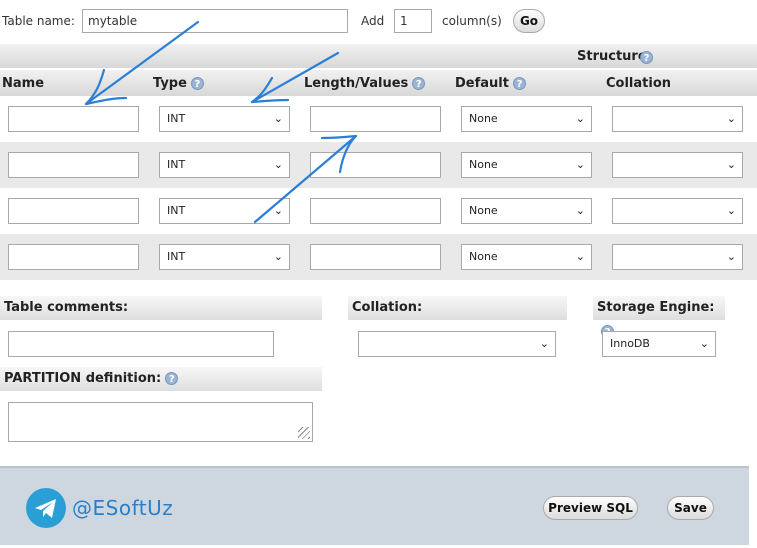 This screenshot has height=548, width=757. I want to click on resize-grip-icon, so click(304, 433).